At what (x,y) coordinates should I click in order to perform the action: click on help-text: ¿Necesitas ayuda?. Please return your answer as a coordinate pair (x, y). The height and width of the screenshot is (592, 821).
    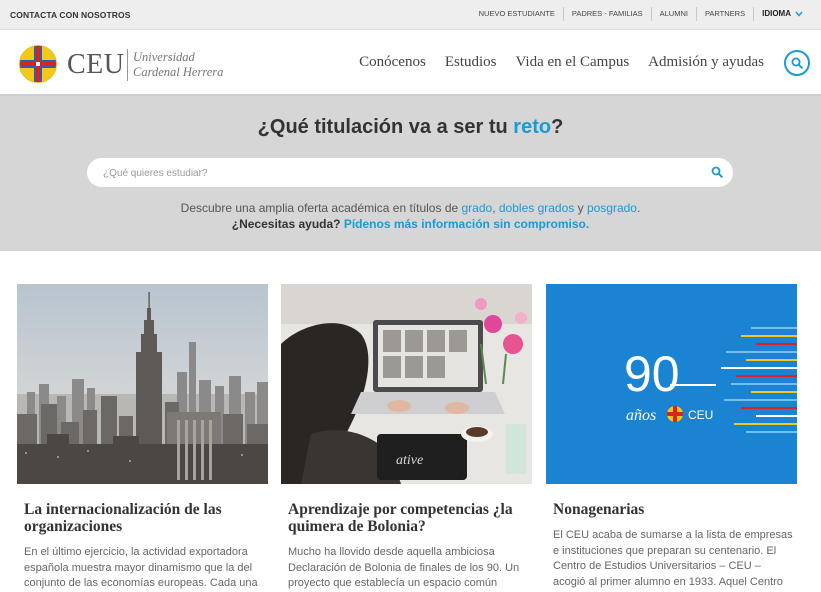
    Looking at the image, I should click on (287, 224).